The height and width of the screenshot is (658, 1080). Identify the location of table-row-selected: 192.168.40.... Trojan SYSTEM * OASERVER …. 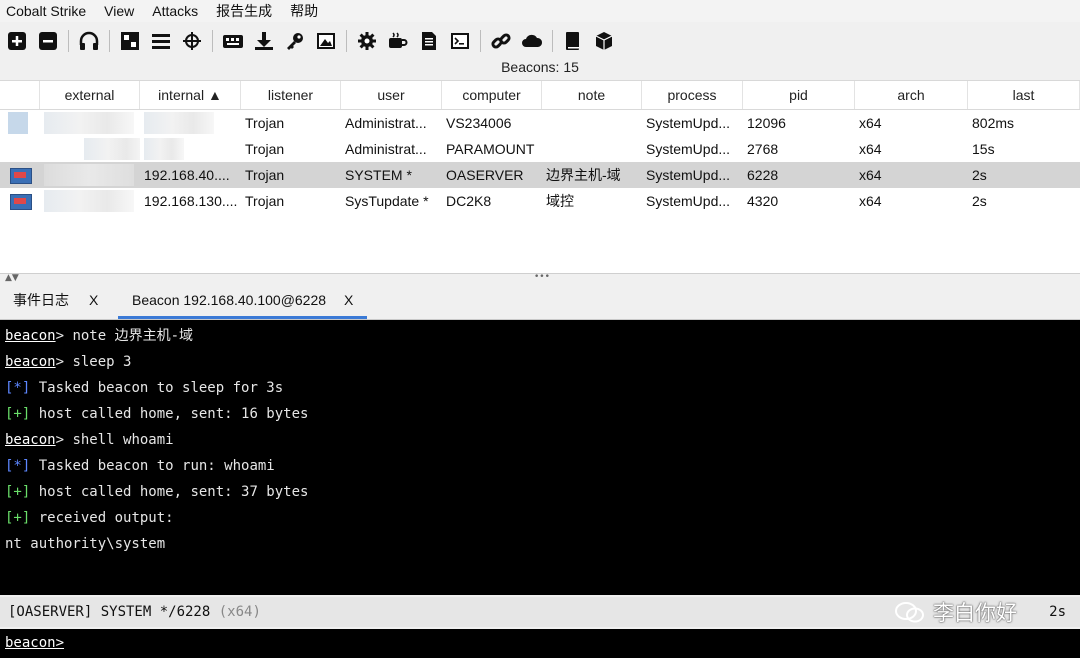
(540, 175).